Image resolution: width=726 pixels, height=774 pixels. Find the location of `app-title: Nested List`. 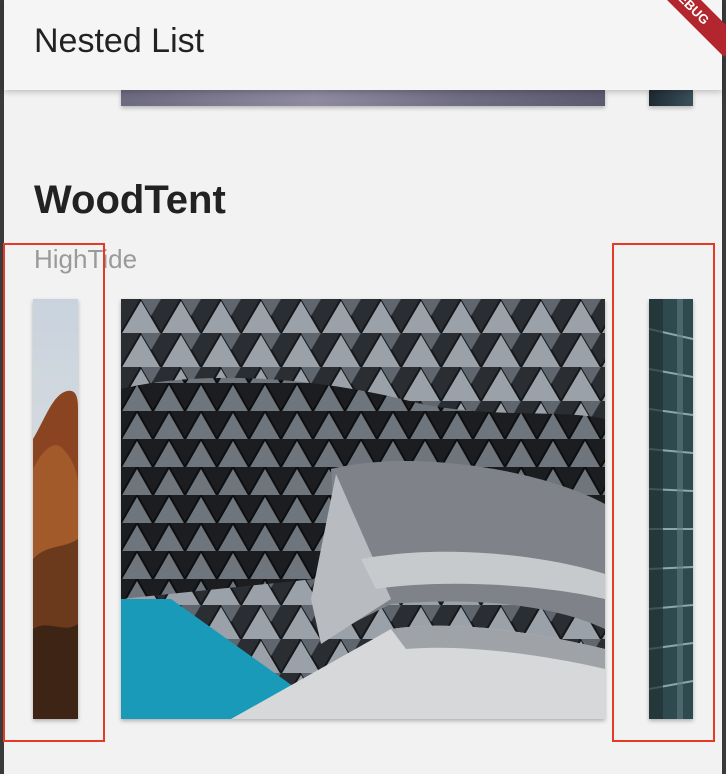

app-title: Nested List is located at coordinates (119, 41).